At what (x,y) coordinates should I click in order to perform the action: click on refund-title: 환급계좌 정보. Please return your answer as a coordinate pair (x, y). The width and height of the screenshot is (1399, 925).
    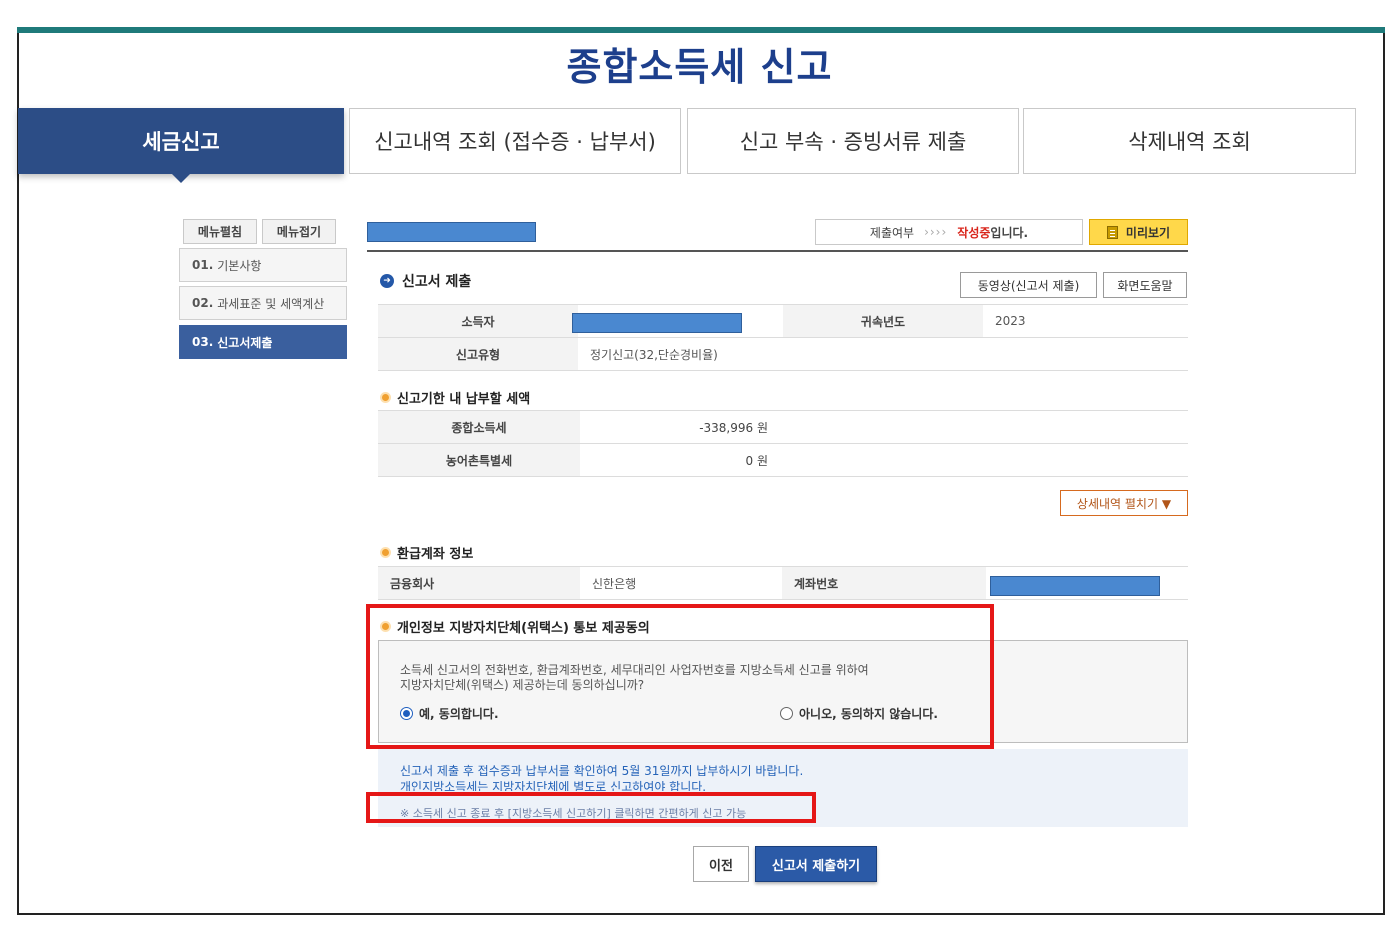
    Looking at the image, I should click on (426, 552).